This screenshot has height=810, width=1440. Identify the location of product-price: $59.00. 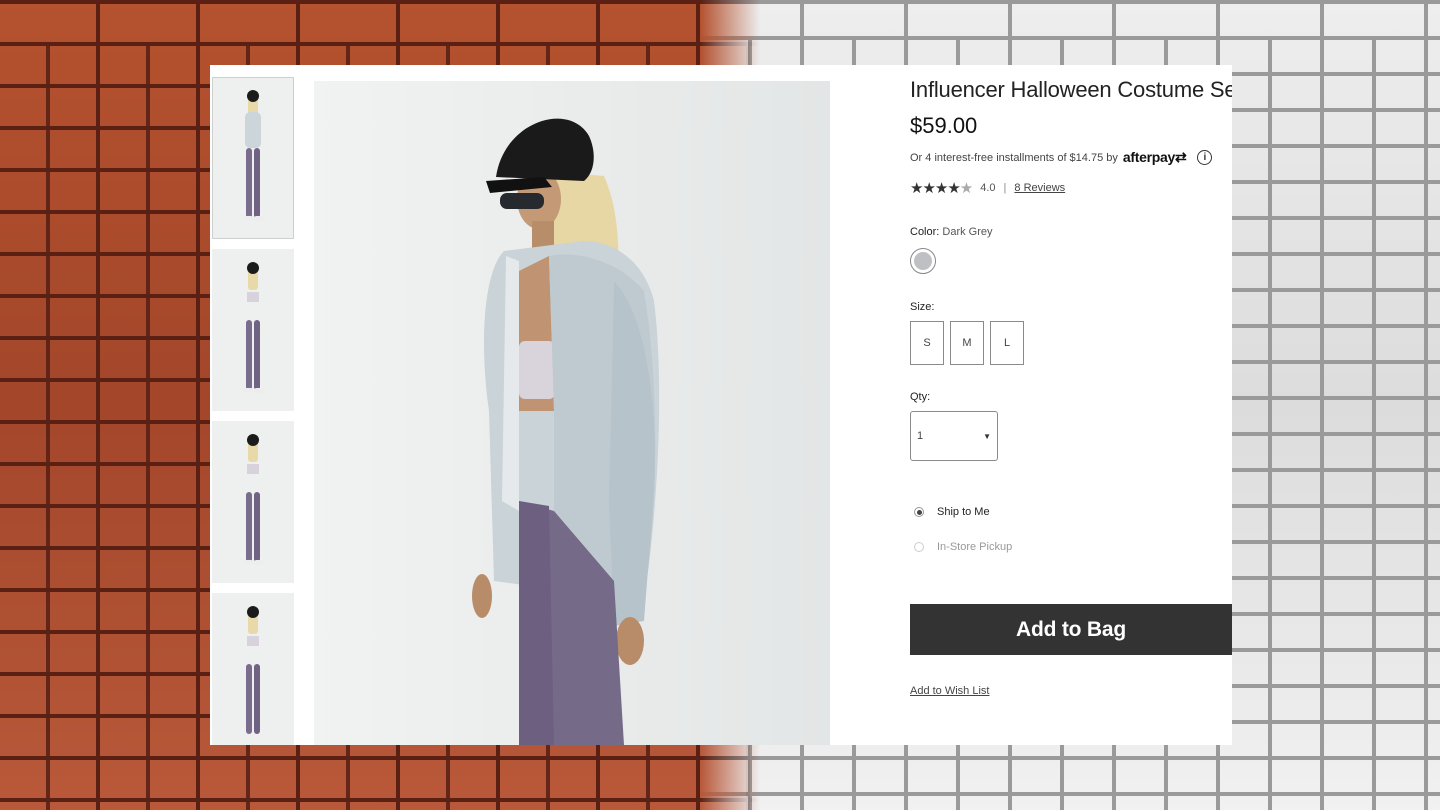
(944, 125).